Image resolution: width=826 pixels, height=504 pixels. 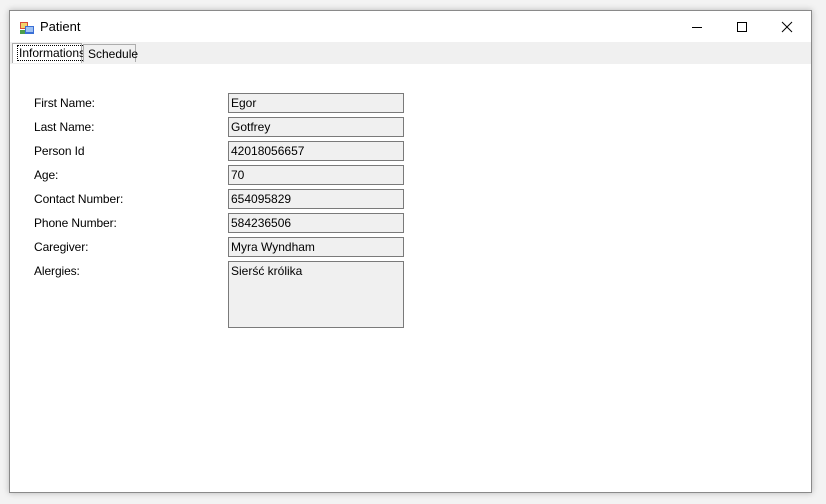 I want to click on tab-schedule: Schedule, so click(x=111, y=53).